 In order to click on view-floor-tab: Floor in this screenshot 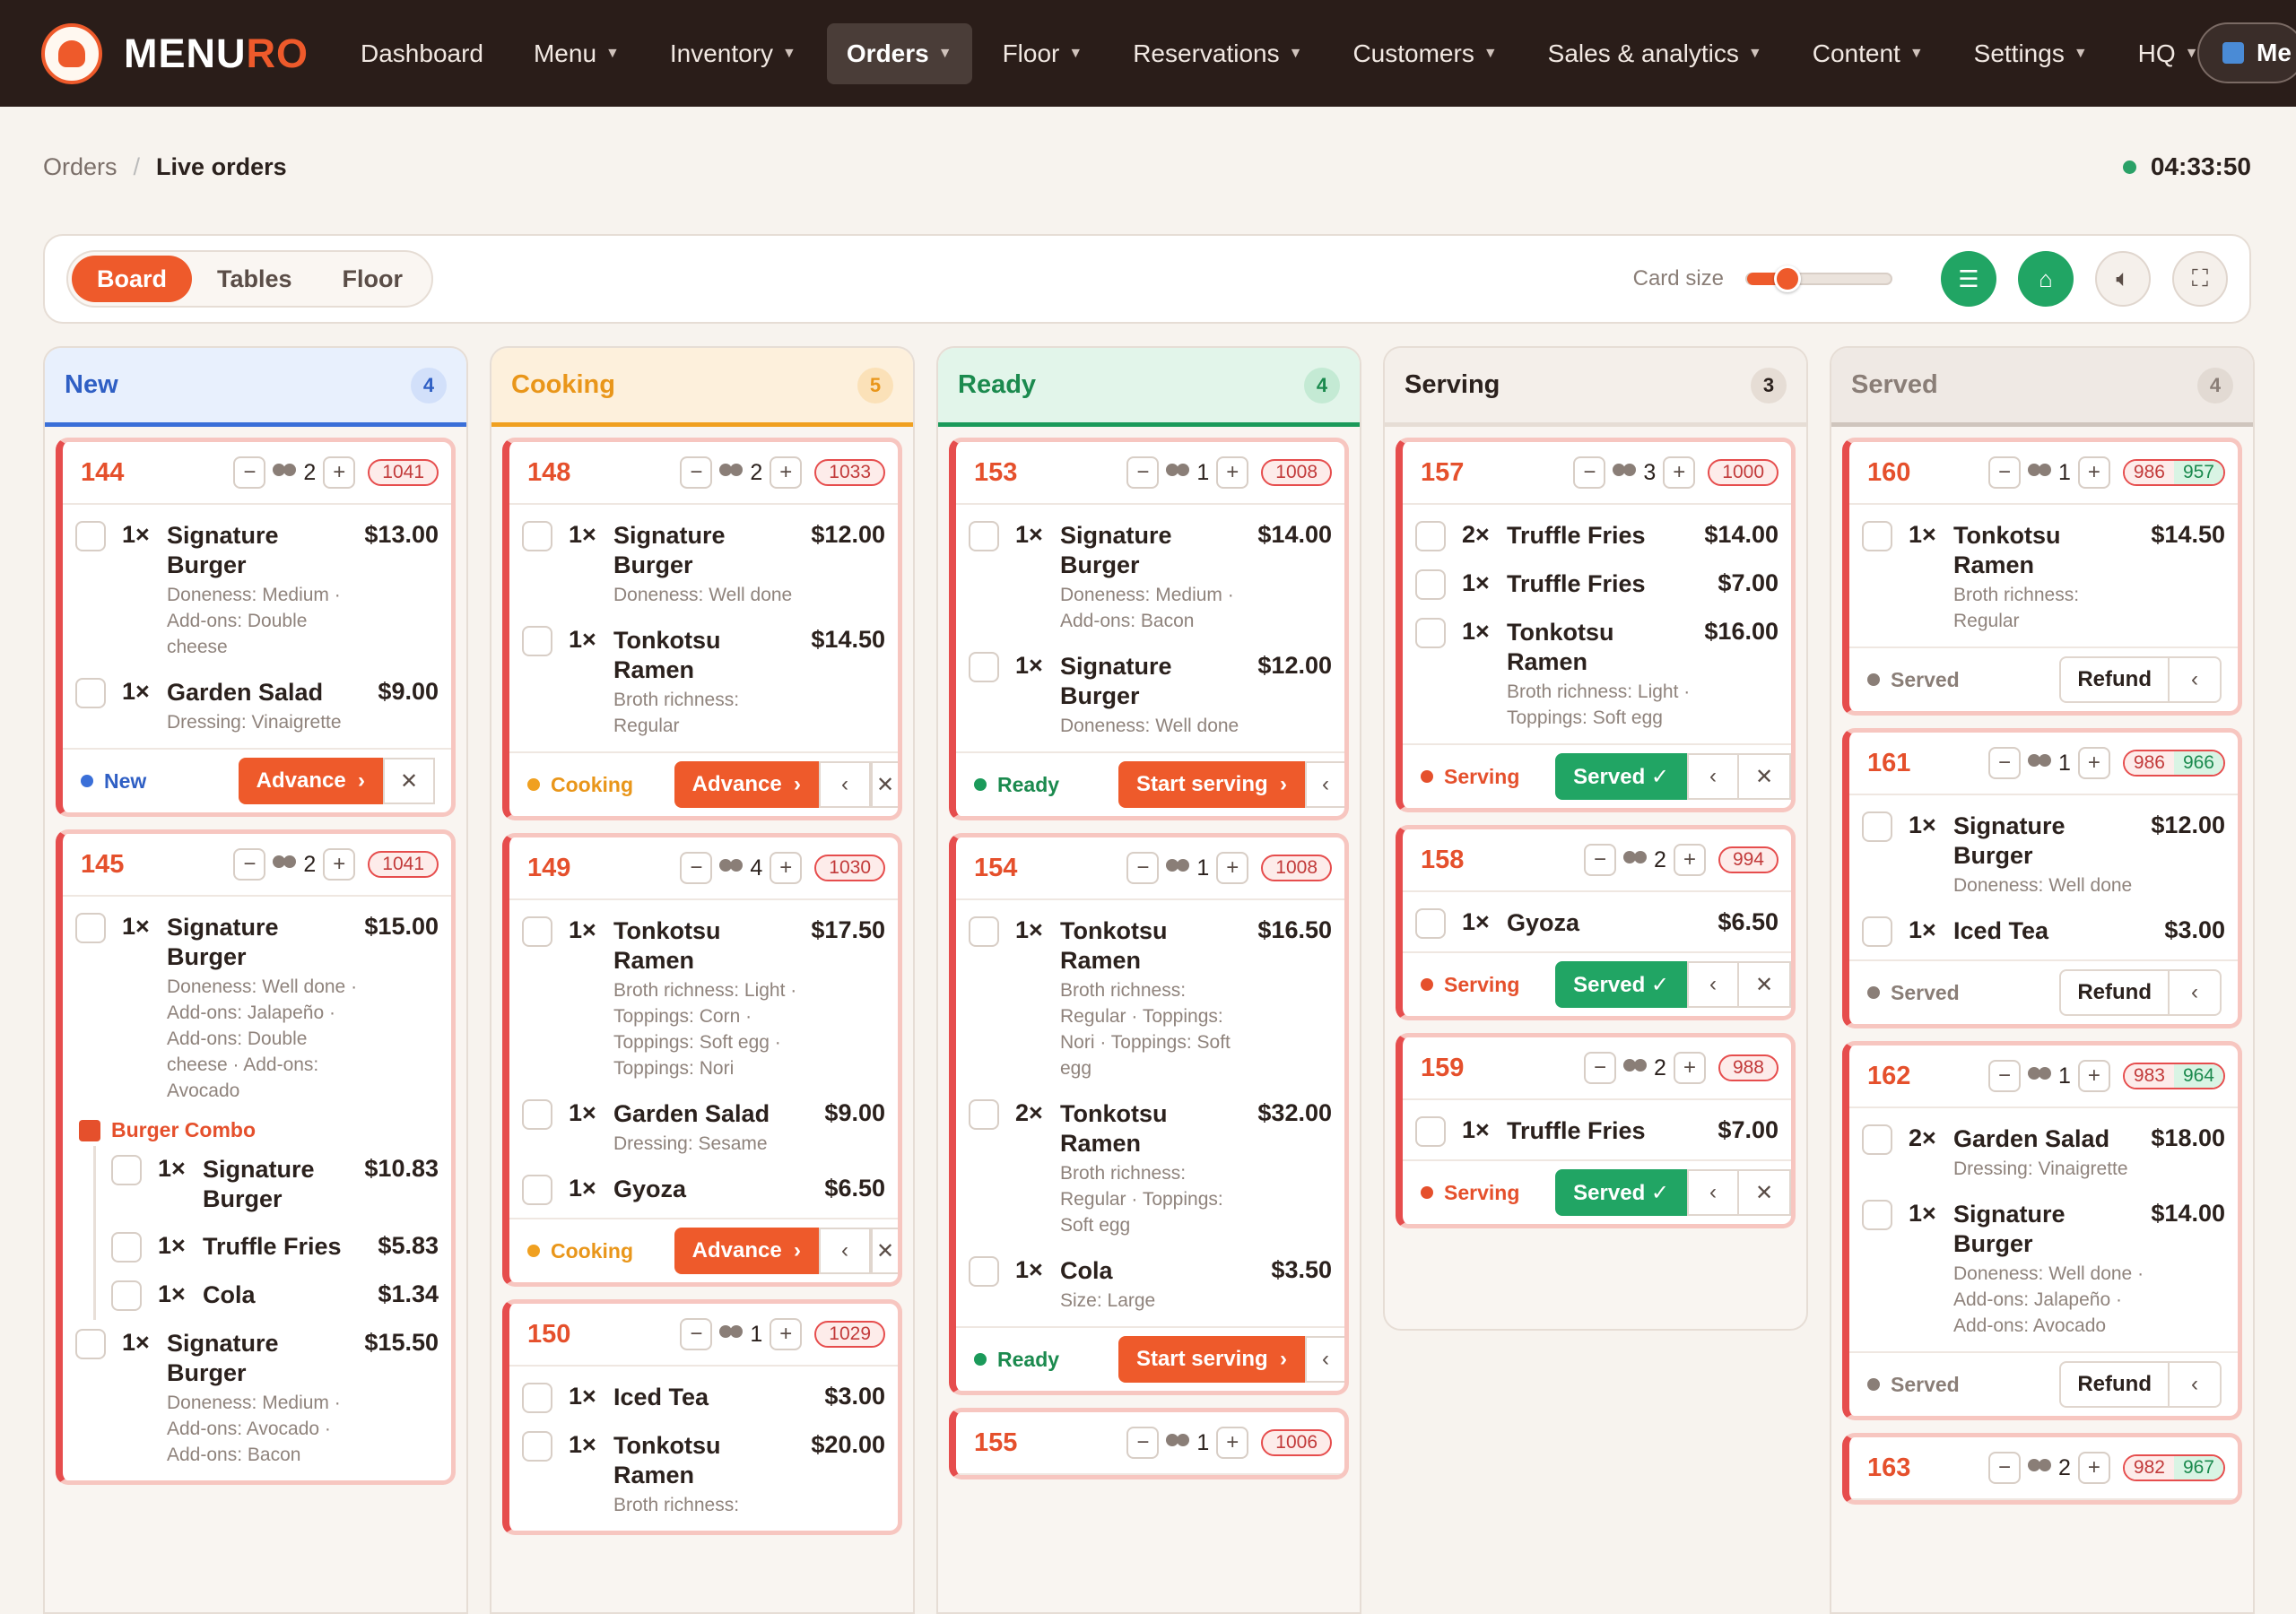, I will do `click(373, 279)`.